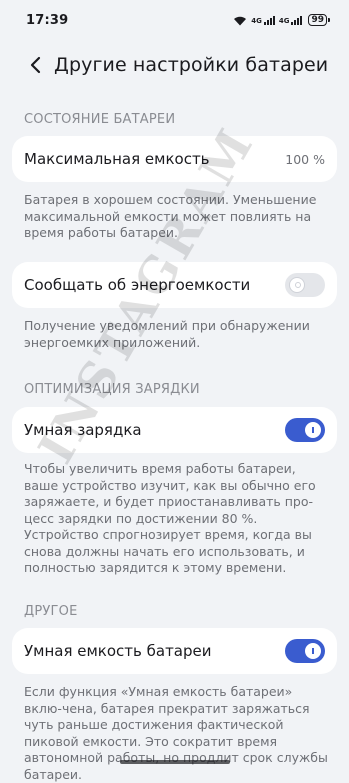 This screenshot has height=783, width=349. I want to click on back-button, so click(35, 65).